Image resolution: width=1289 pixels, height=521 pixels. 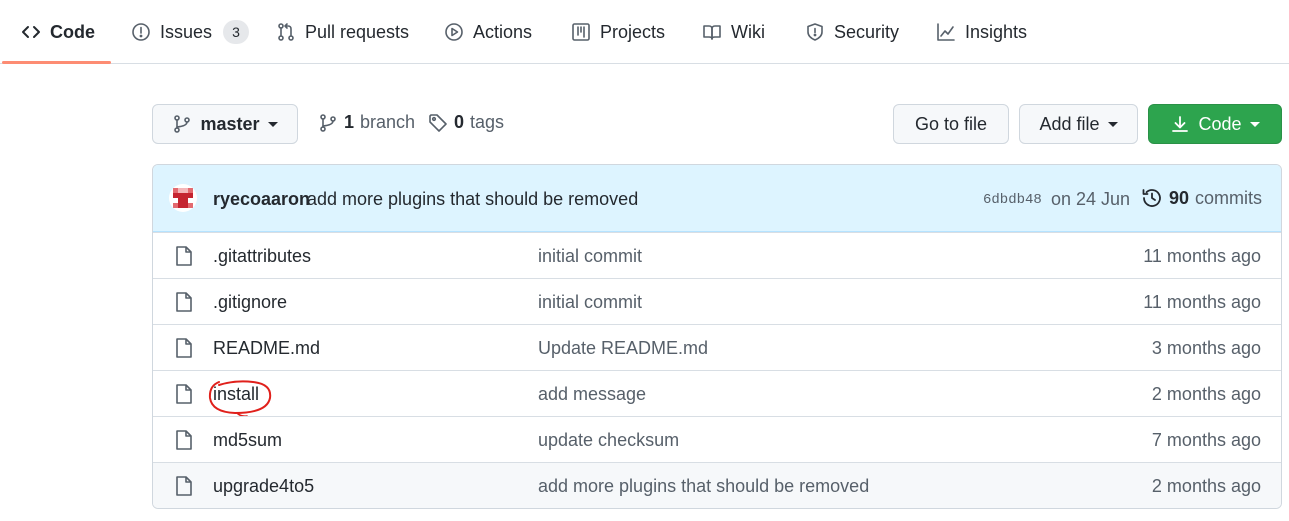 I want to click on file-name: .gitignore, so click(x=250, y=302).